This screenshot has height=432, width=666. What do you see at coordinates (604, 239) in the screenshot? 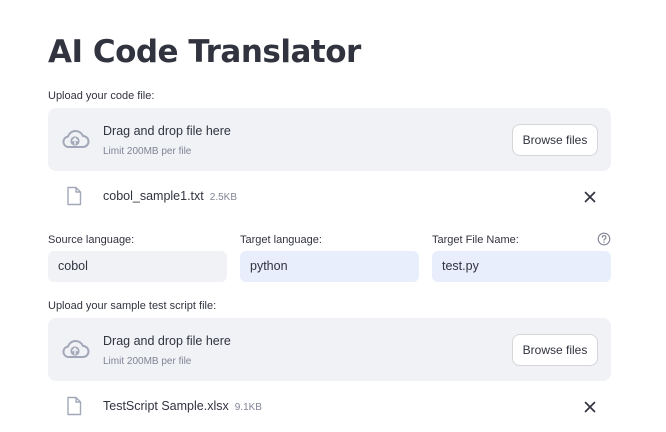
I see `help-icon` at bounding box center [604, 239].